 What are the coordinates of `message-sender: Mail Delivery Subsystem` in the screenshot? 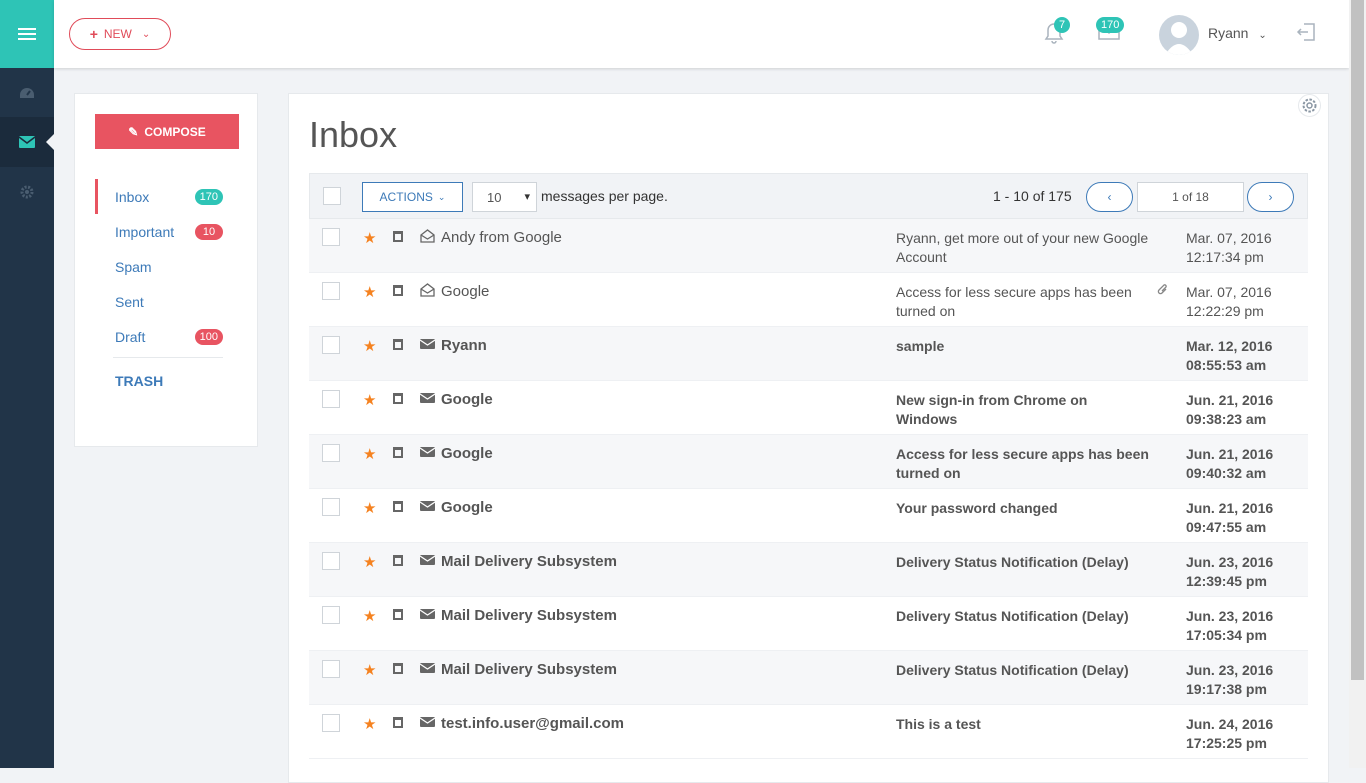 It's located at (529, 615).